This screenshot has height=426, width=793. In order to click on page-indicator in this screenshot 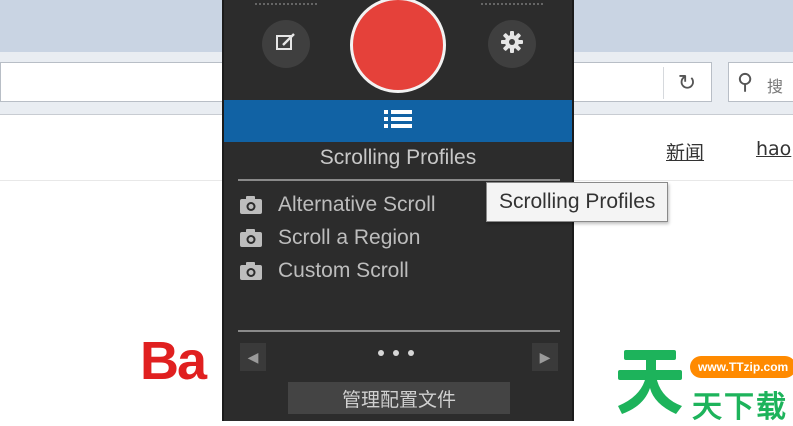, I will do `click(396, 353)`.